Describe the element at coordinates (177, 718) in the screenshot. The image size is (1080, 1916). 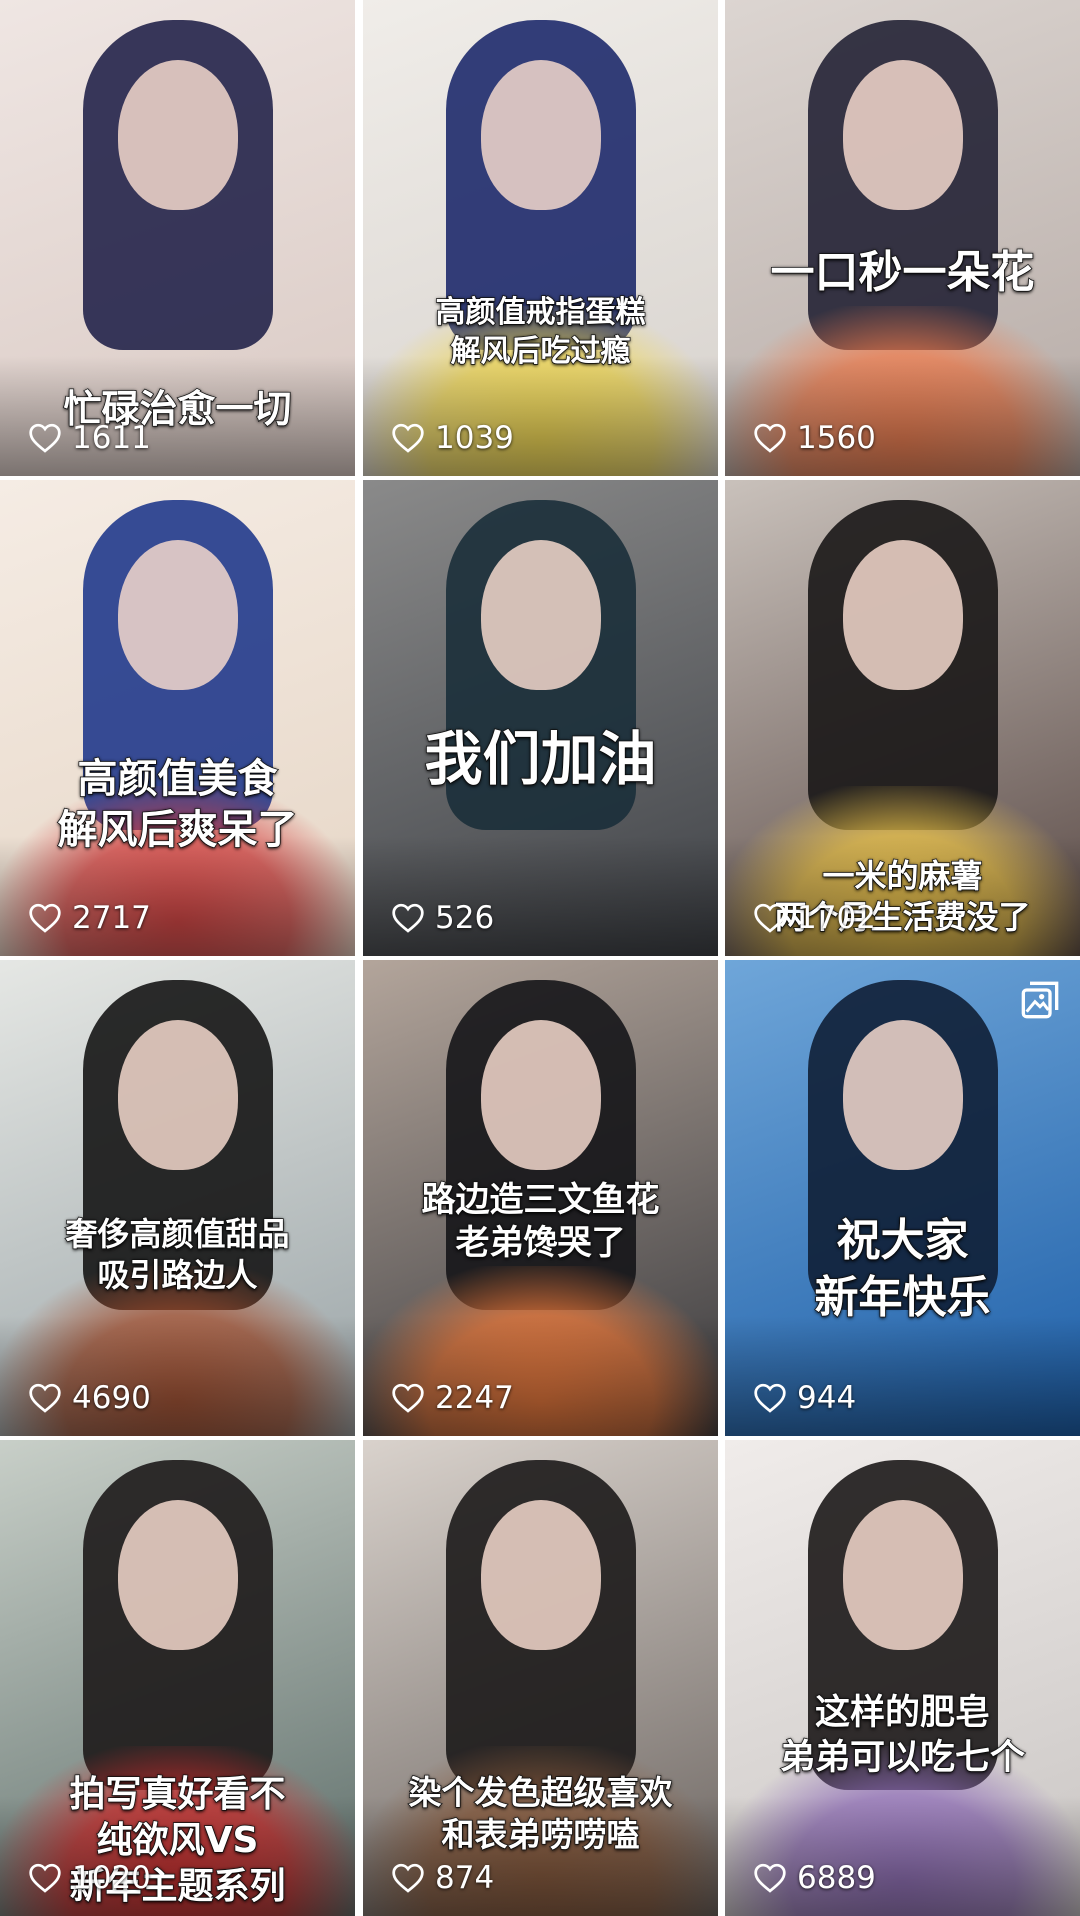
I see `video-tile: 高颜值美食 解风后爽呆了 2717` at that location.